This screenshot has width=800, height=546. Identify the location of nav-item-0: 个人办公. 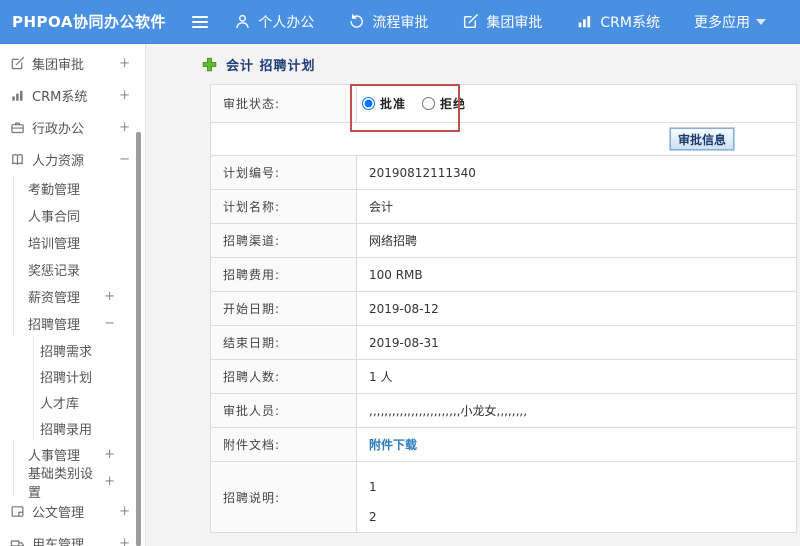
(274, 22).